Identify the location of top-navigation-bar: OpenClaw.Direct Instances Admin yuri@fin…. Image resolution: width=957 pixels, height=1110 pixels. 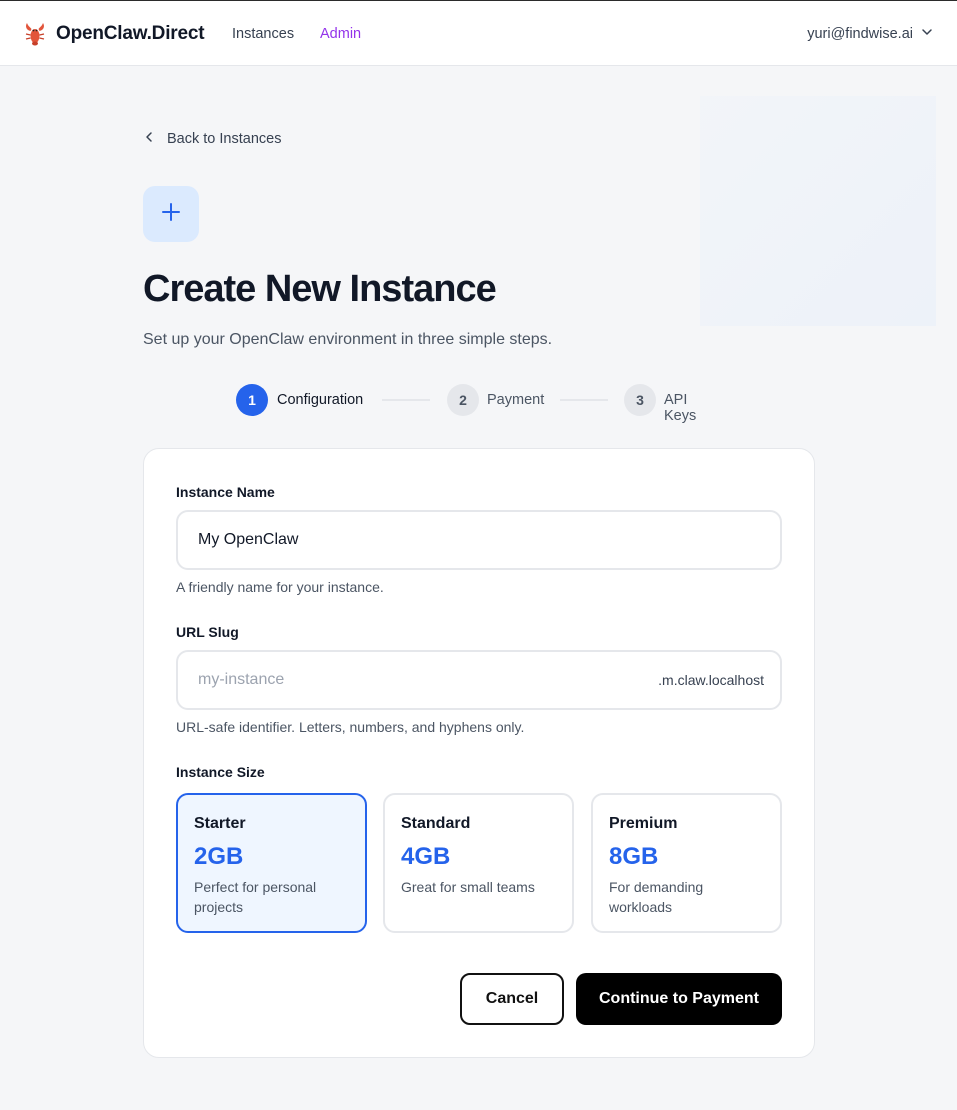
(478, 33).